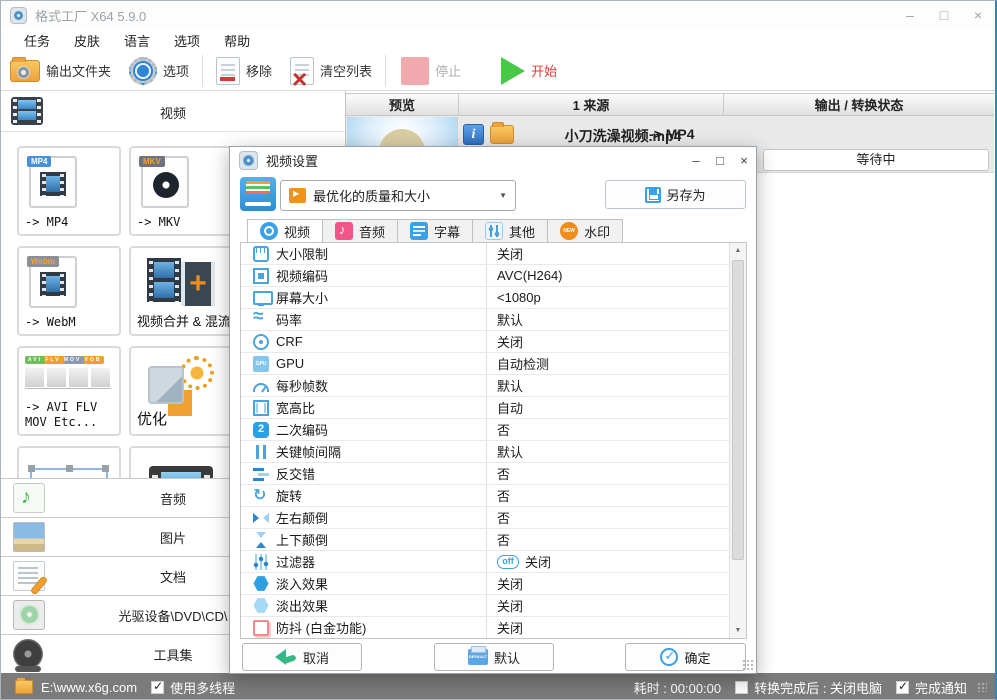  I want to click on toolbar-separator, so click(203, 70).